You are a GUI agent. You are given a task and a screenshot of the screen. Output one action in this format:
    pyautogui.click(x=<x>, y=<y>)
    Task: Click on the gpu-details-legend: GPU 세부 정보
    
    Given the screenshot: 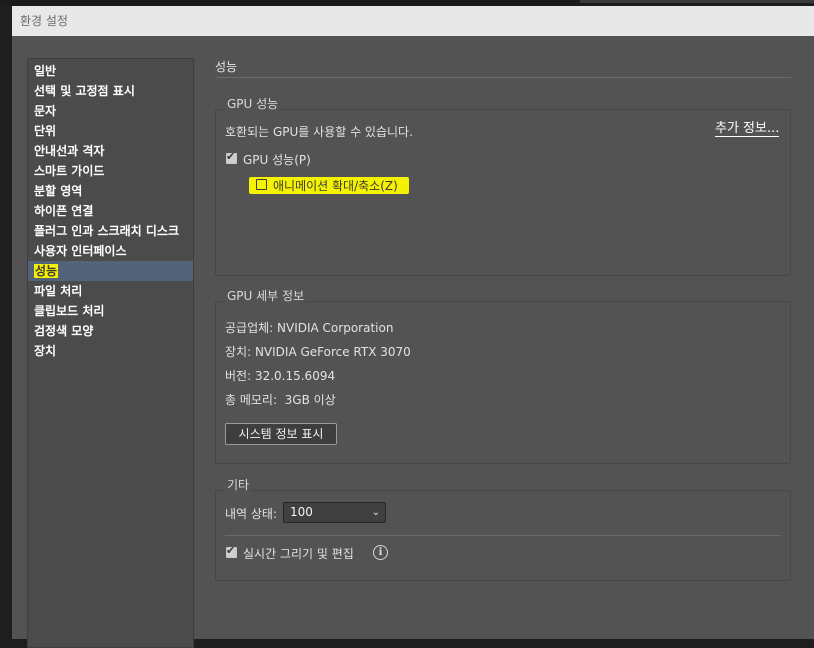 What is the action you would take?
    pyautogui.click(x=266, y=295)
    